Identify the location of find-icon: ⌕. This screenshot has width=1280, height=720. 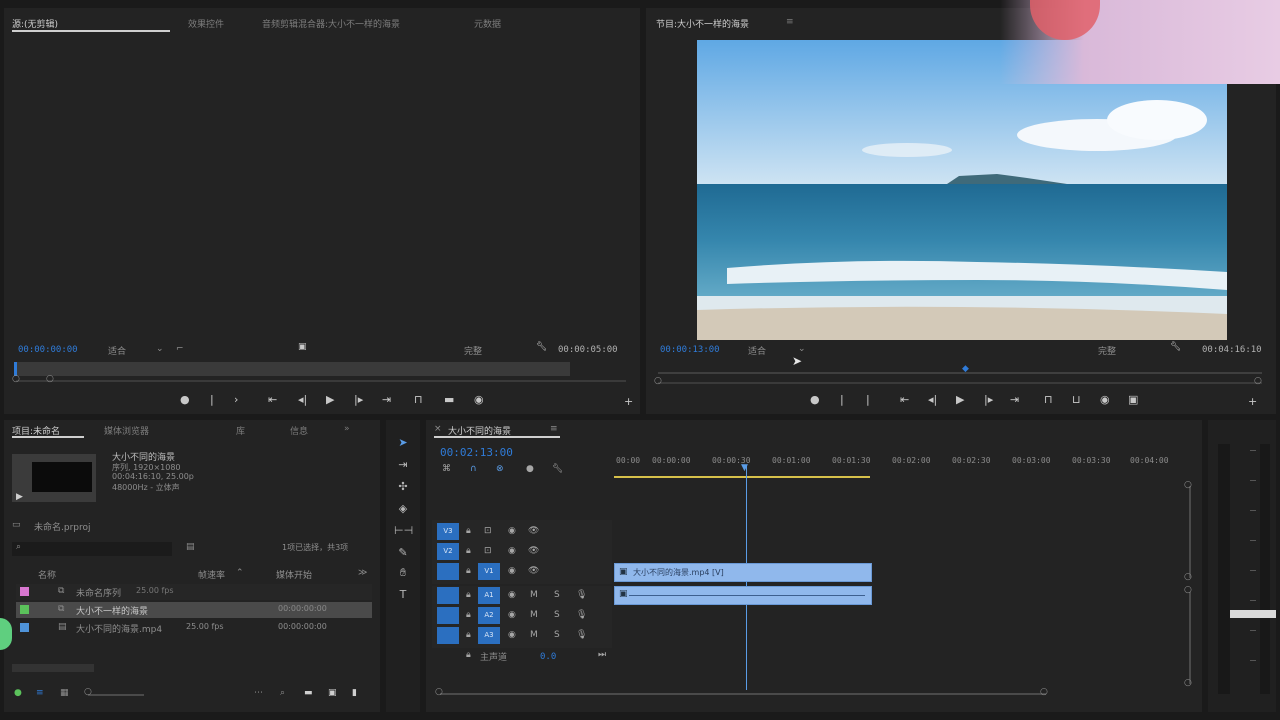
(282, 693).